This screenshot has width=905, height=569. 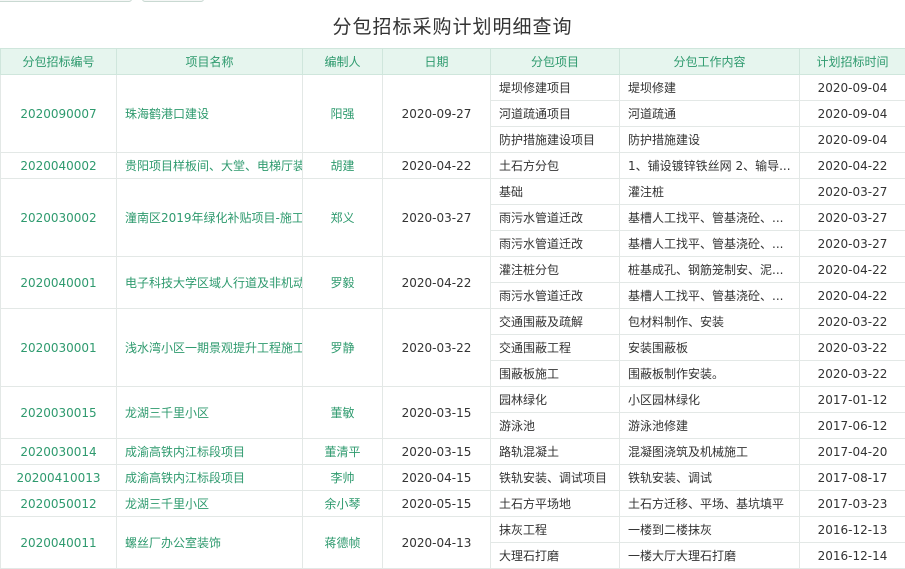 I want to click on column-header-code: 分包招标编号, so click(x=58, y=61).